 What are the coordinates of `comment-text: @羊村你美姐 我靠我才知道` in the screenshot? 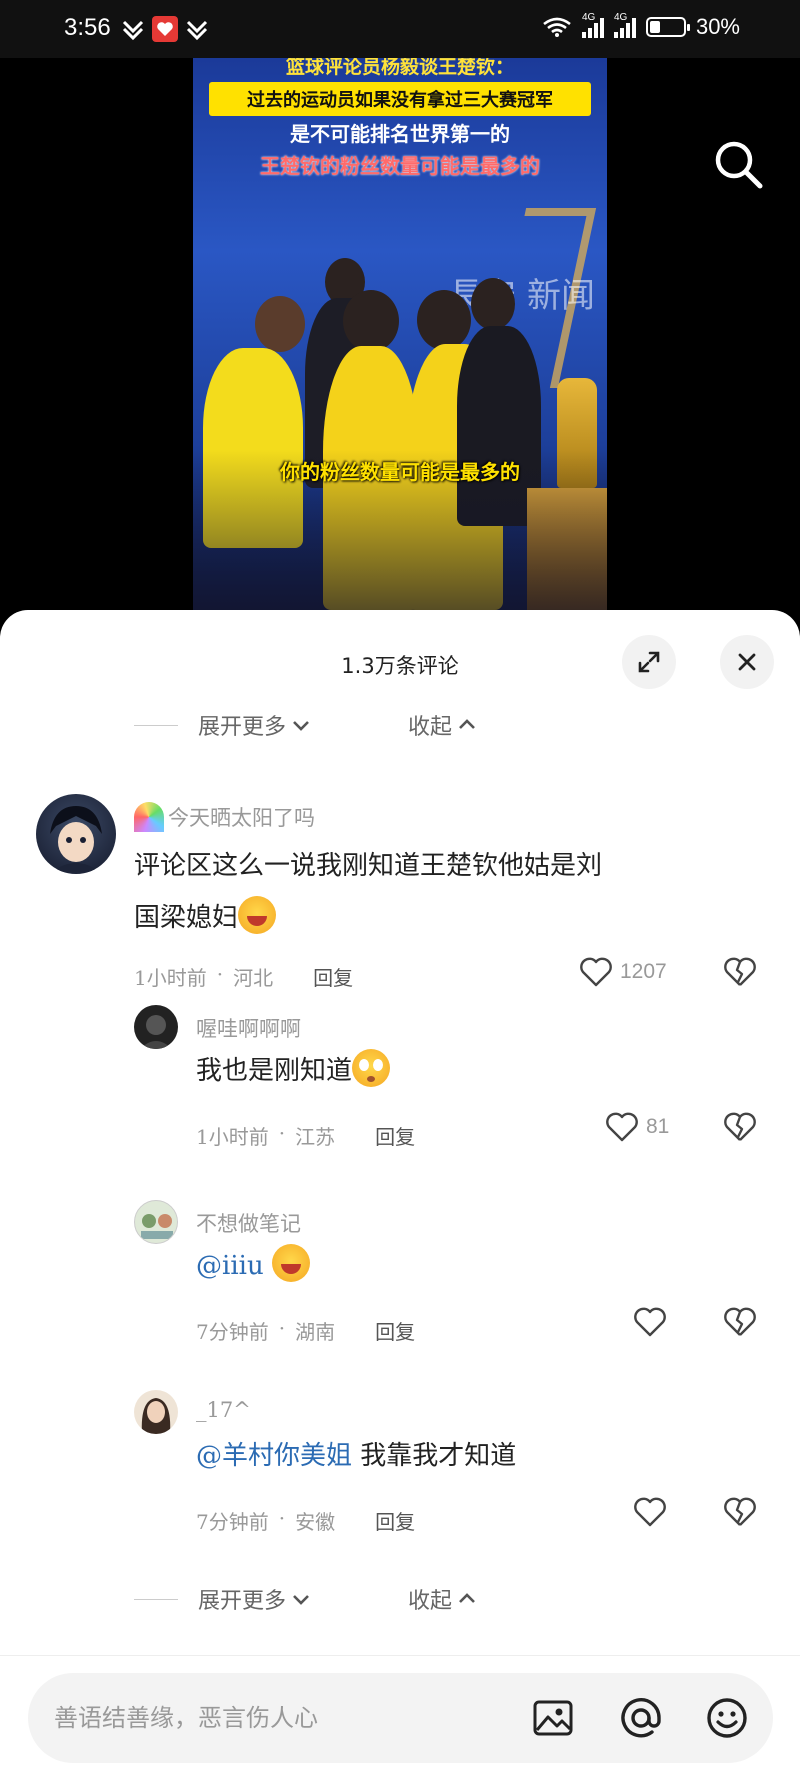 It's located at (356, 1456).